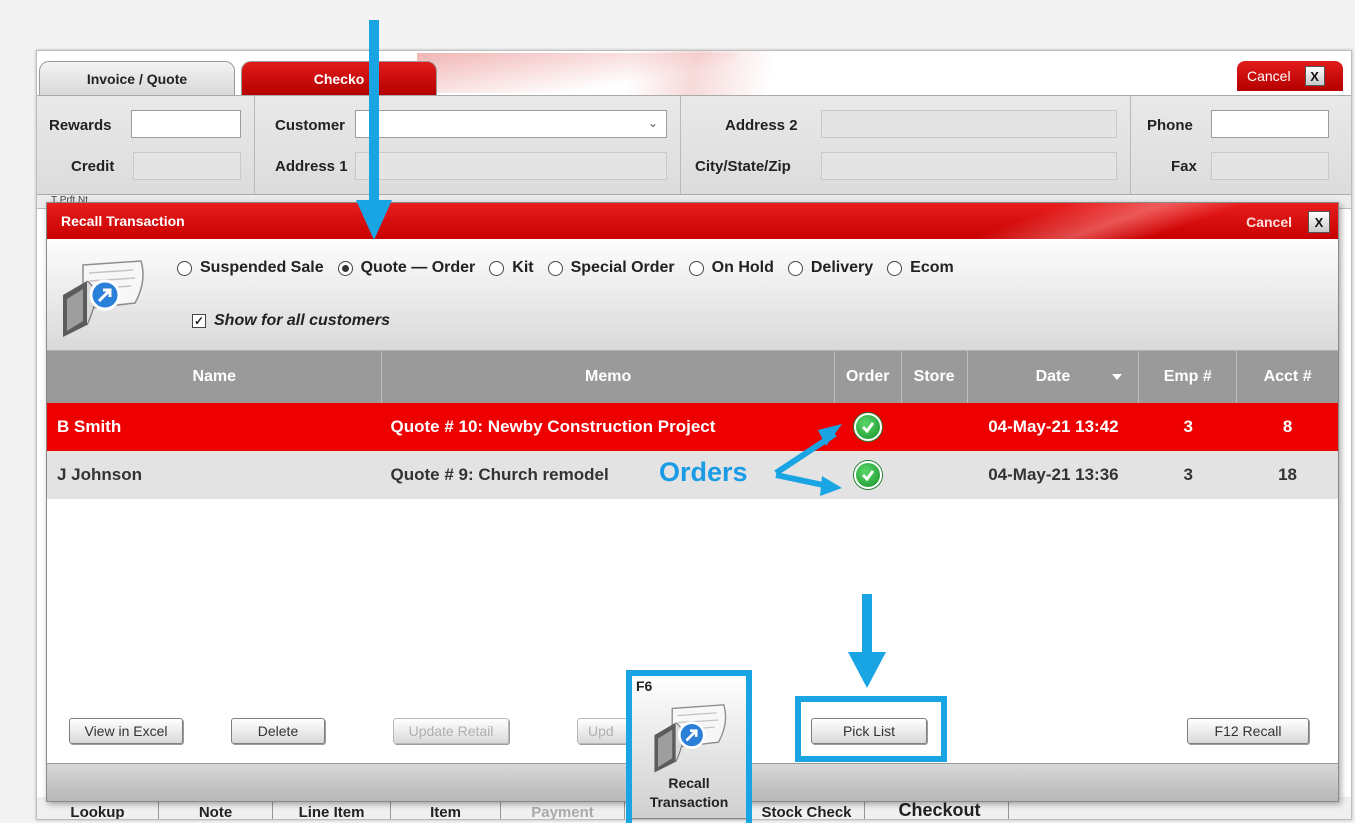  Describe the element at coordinates (468, 145) in the screenshot. I see `customer-column: Customer ⌄ Address 1` at that location.